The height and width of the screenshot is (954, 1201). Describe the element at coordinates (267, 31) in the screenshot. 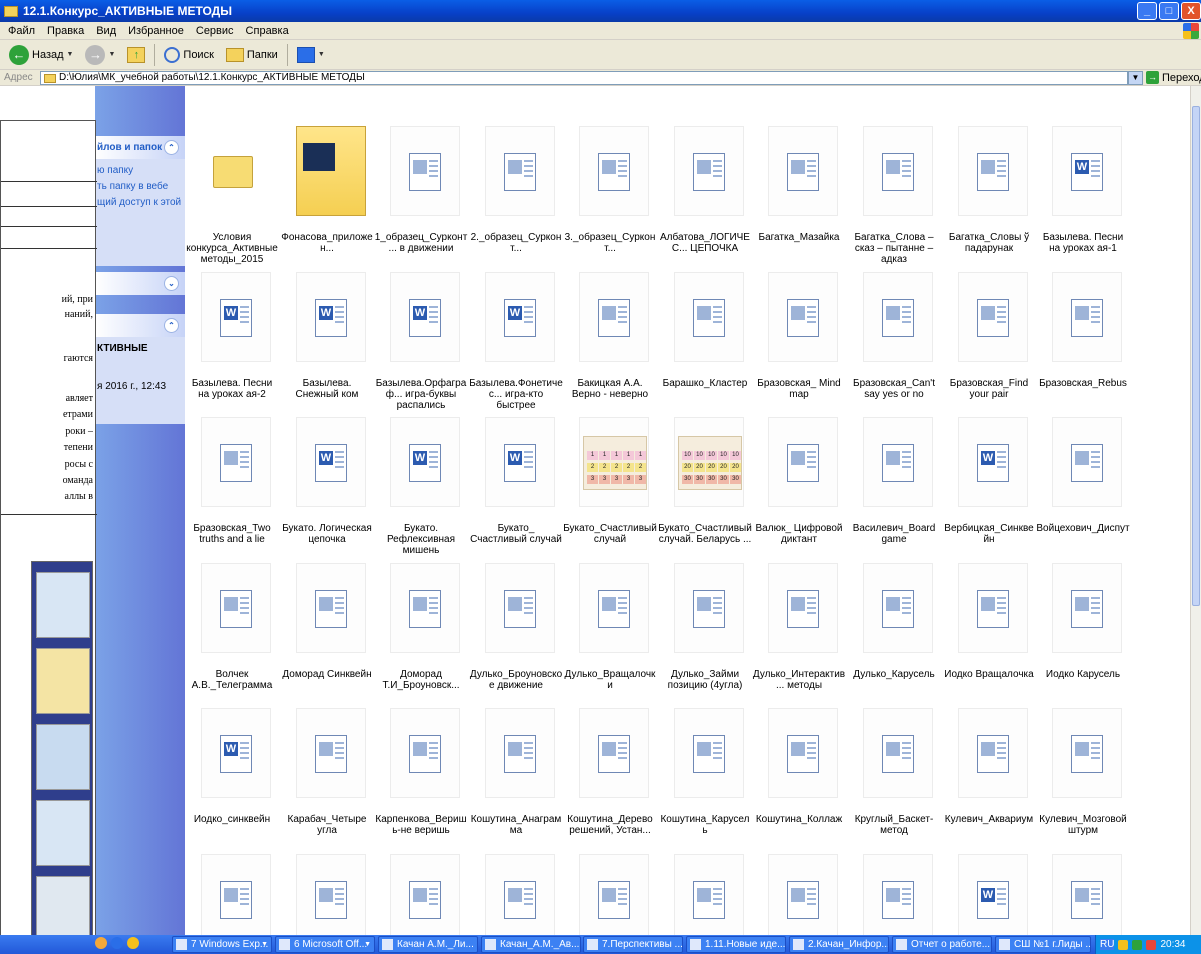

I see `menu-help: Справка` at that location.